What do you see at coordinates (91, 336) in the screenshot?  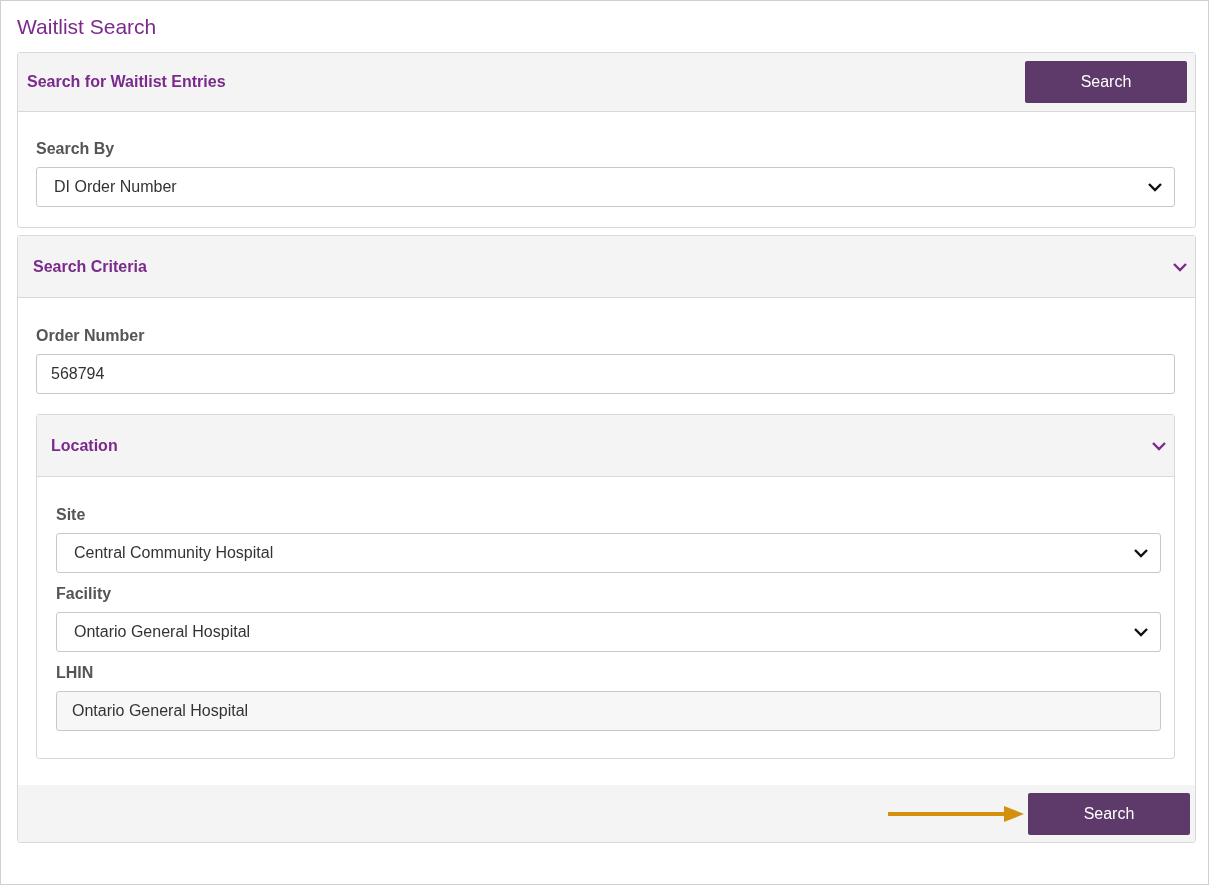 I see `field-label: Order Number` at bounding box center [91, 336].